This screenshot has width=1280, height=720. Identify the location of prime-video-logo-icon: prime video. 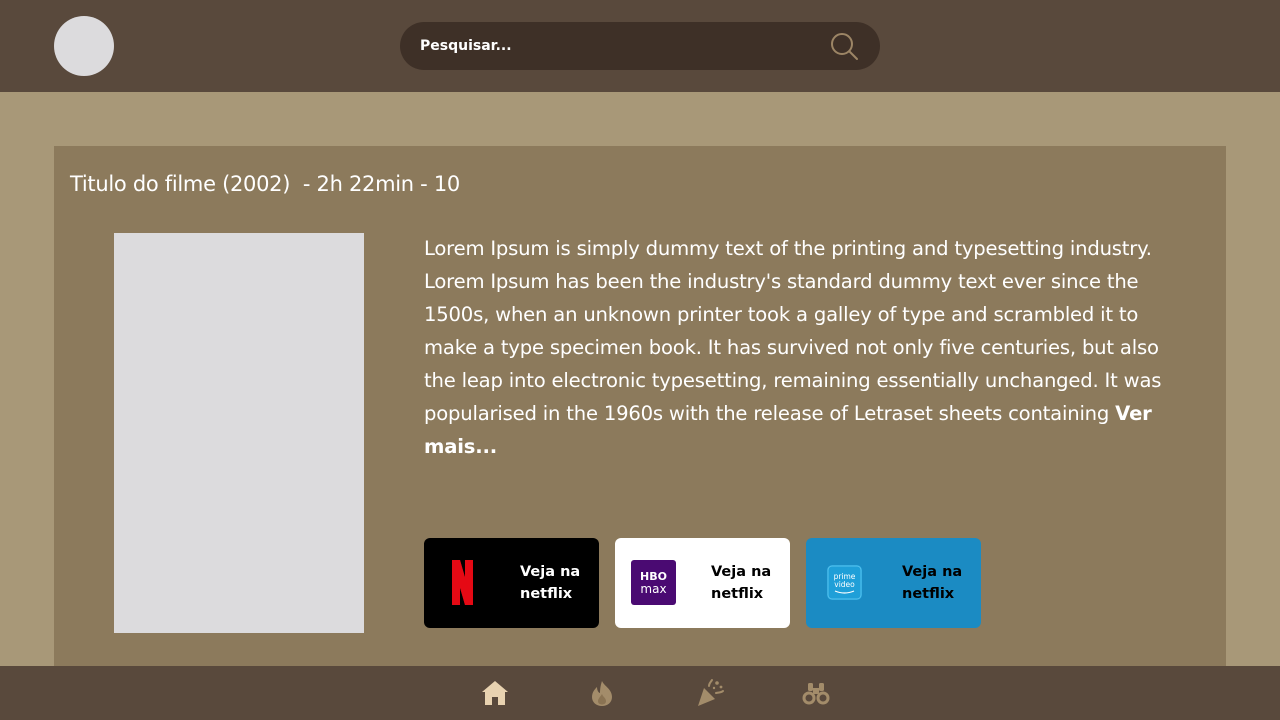
(844, 582).